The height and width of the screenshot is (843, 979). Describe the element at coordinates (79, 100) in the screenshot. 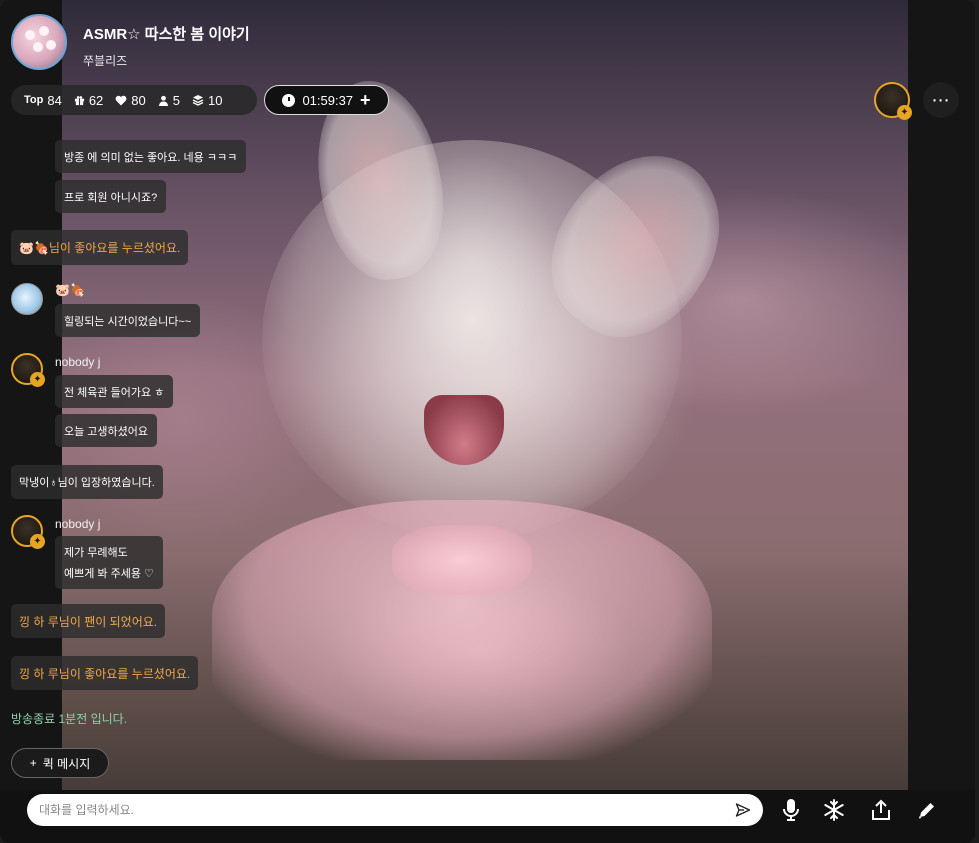

I see `gift-icon` at that location.